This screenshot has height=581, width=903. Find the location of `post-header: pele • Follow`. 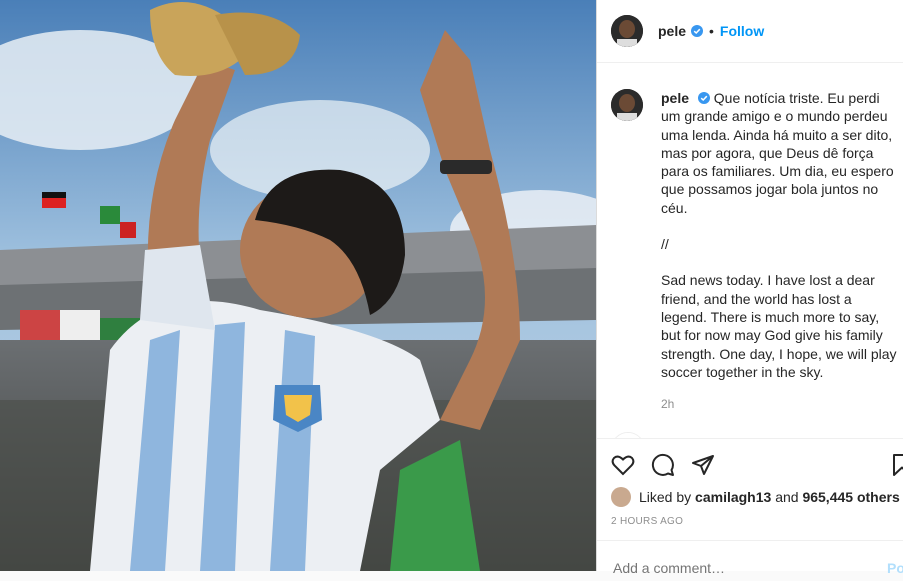

post-header: pele • Follow is located at coordinates (750, 31).